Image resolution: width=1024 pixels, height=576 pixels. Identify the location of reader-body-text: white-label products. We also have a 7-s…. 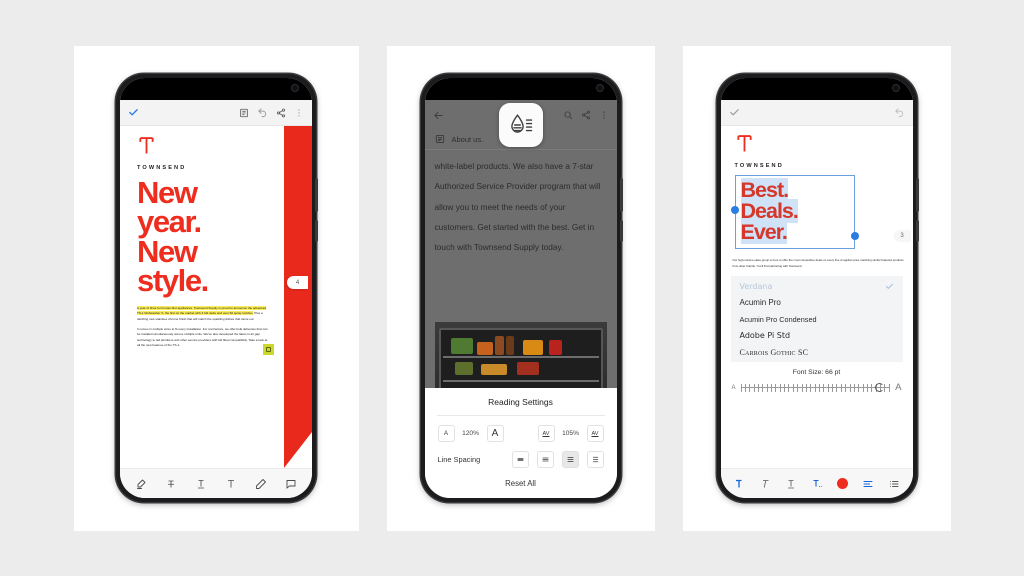
(517, 207).